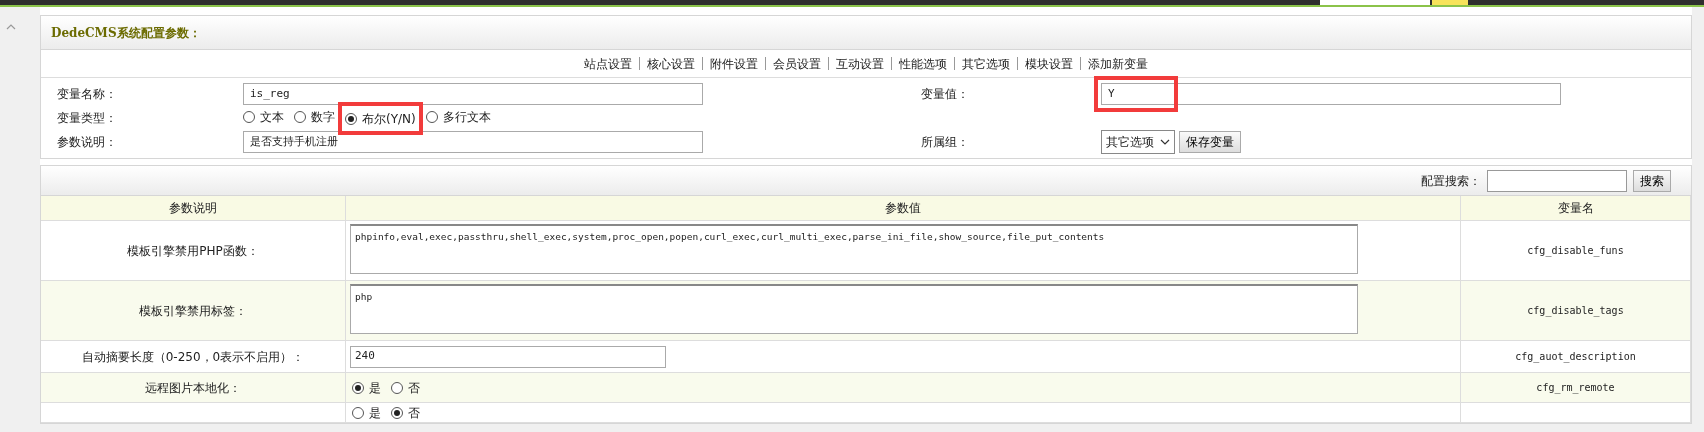 The image size is (1704, 432). I want to click on nav-link: 会员设置, so click(797, 63).